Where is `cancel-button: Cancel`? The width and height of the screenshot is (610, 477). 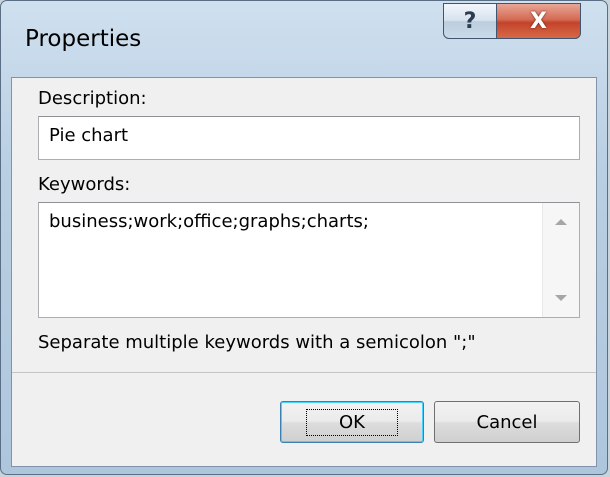 cancel-button: Cancel is located at coordinates (507, 422).